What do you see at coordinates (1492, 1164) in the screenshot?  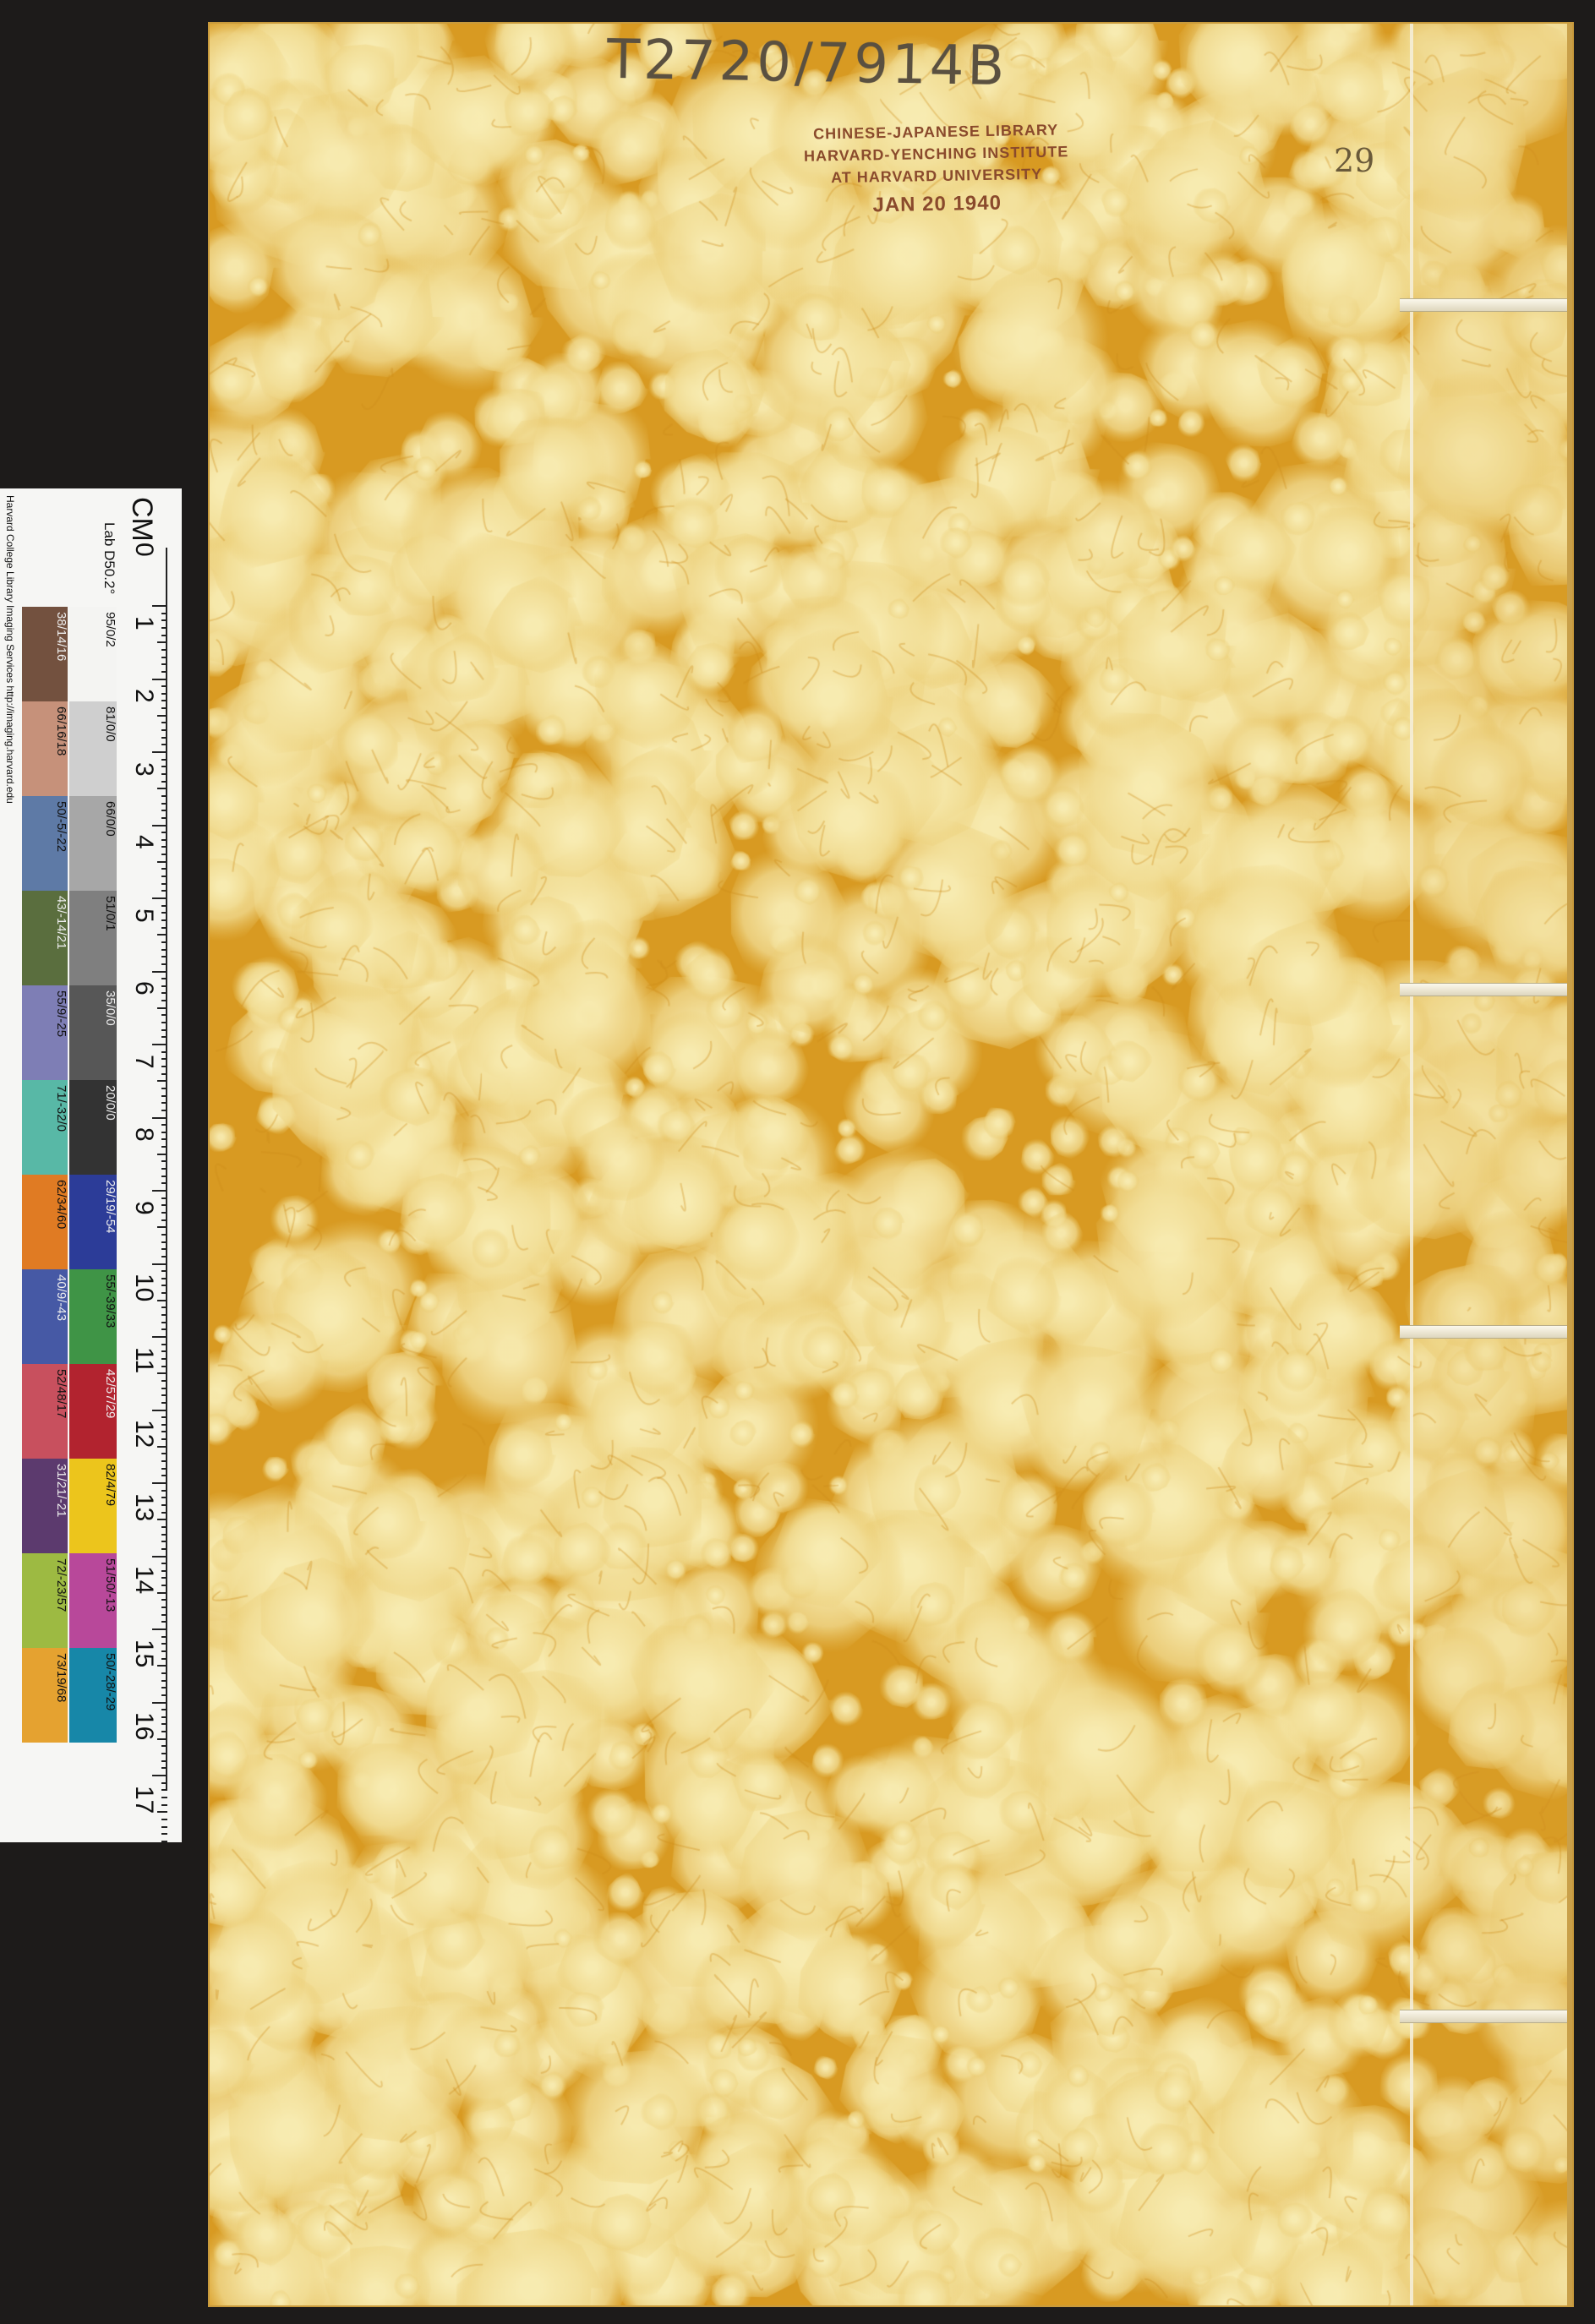 I see `spine-strip` at bounding box center [1492, 1164].